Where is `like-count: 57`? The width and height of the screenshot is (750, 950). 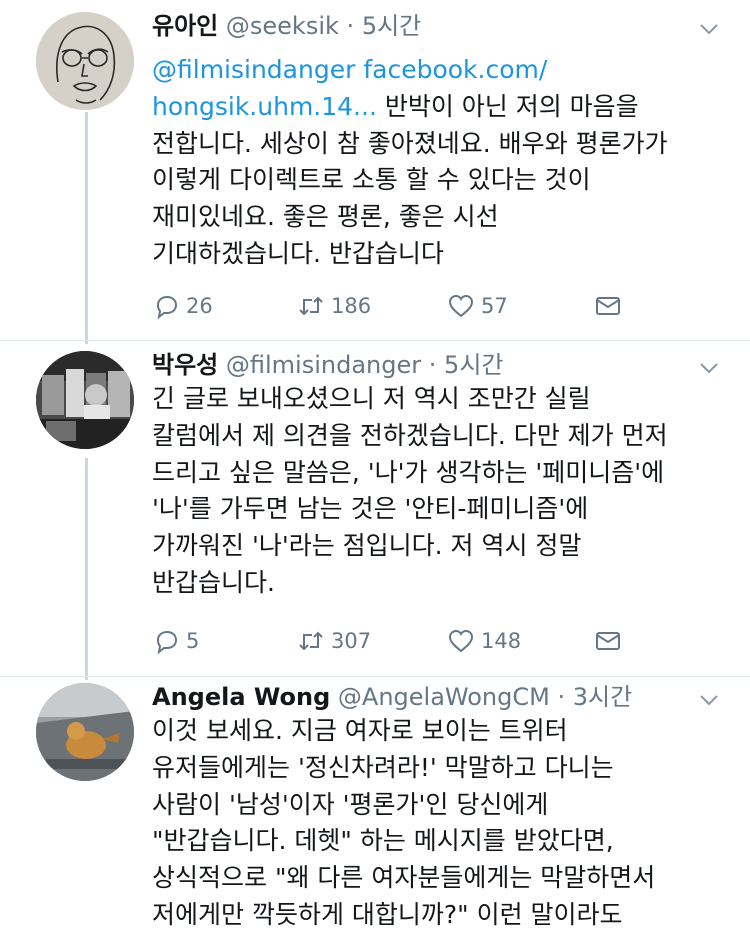
like-count: 57 is located at coordinates (494, 306).